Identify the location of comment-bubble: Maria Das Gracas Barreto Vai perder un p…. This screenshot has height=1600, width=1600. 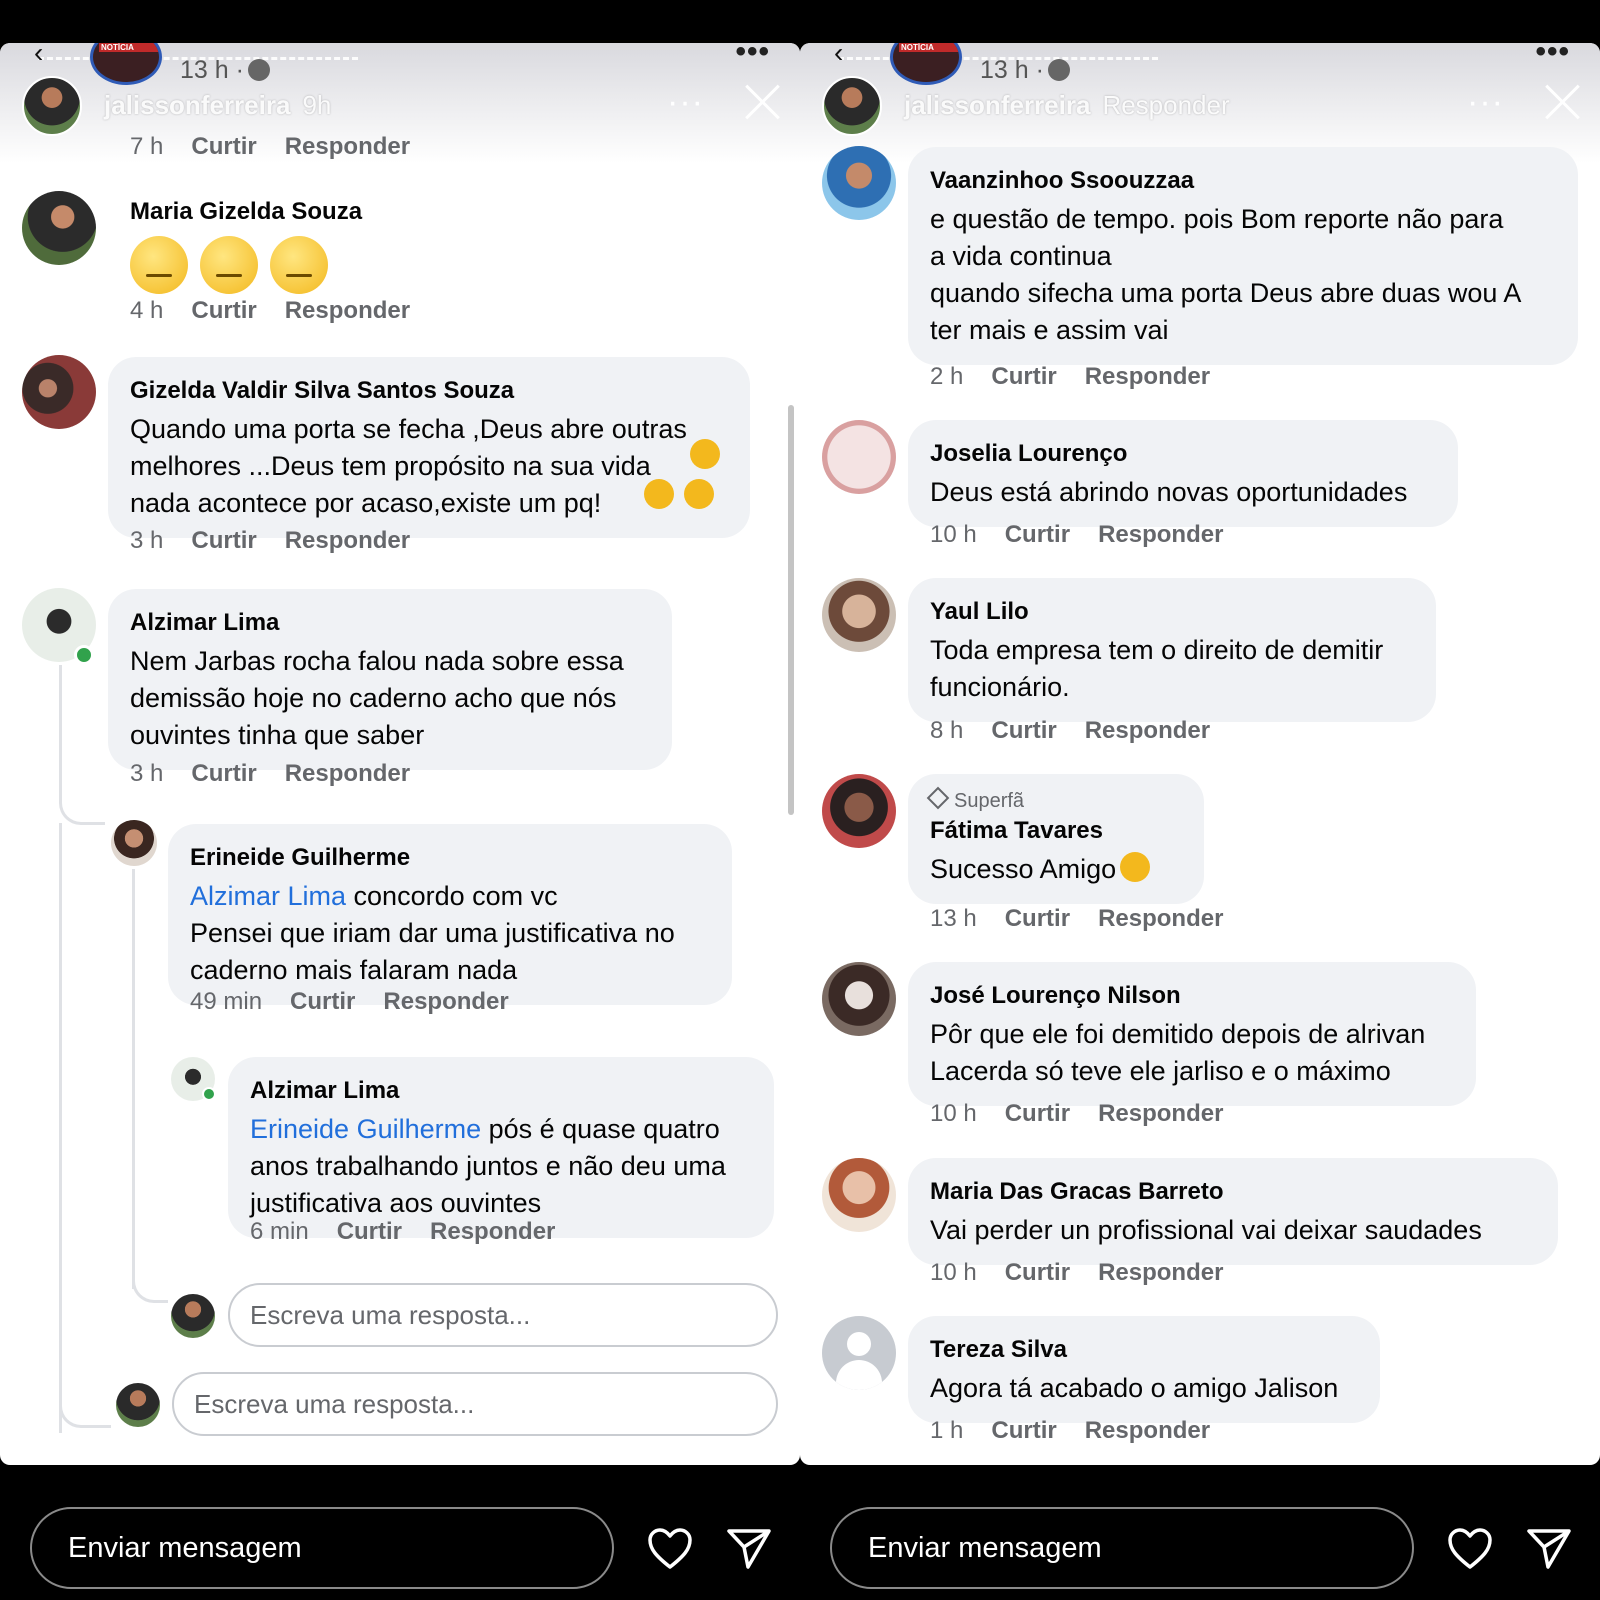
(1233, 1211).